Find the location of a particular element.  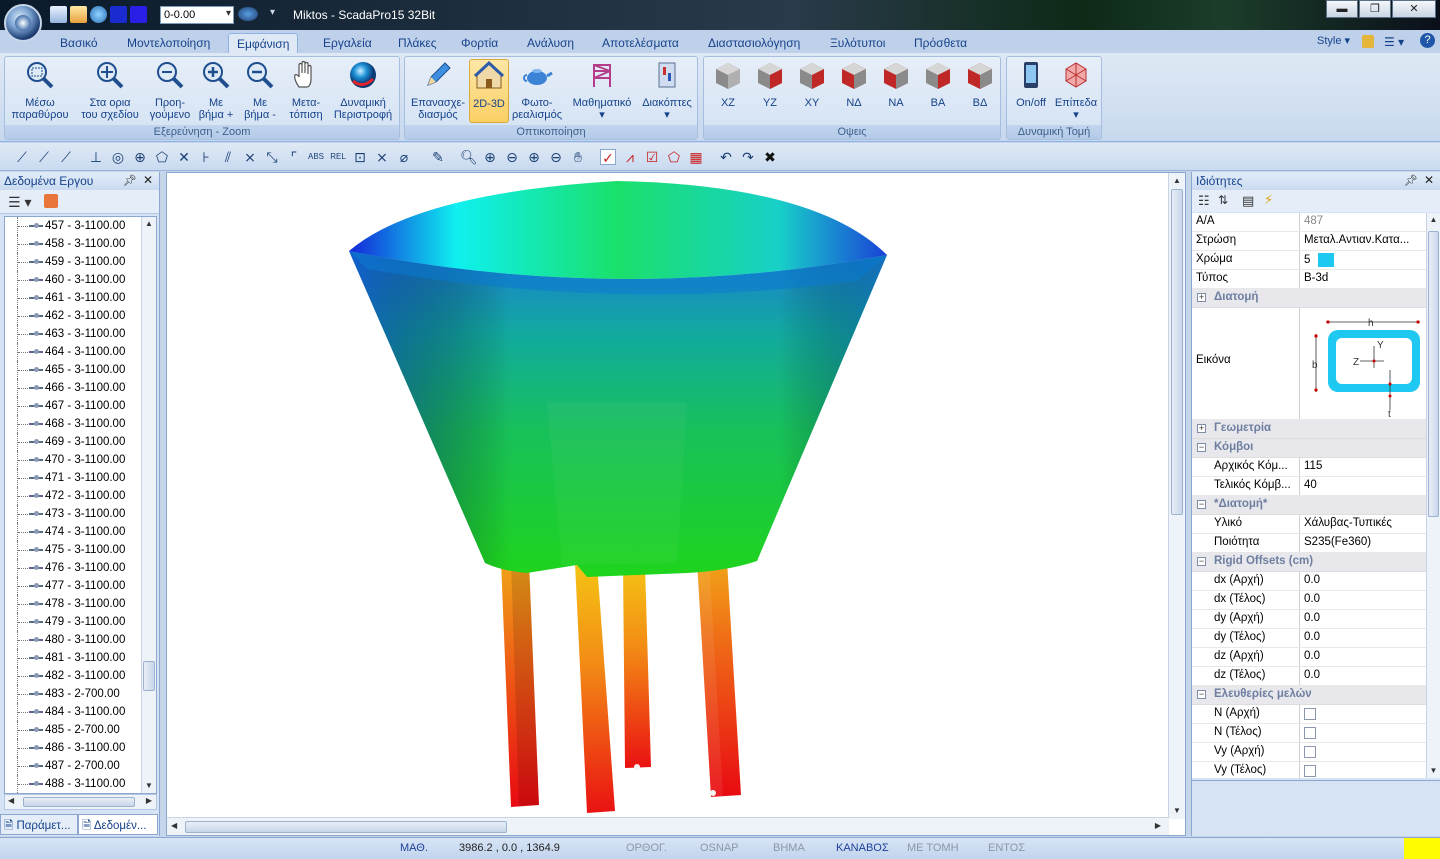

prop-row-vy-end: Vy (Τέλος) is located at coordinates (1309, 770).